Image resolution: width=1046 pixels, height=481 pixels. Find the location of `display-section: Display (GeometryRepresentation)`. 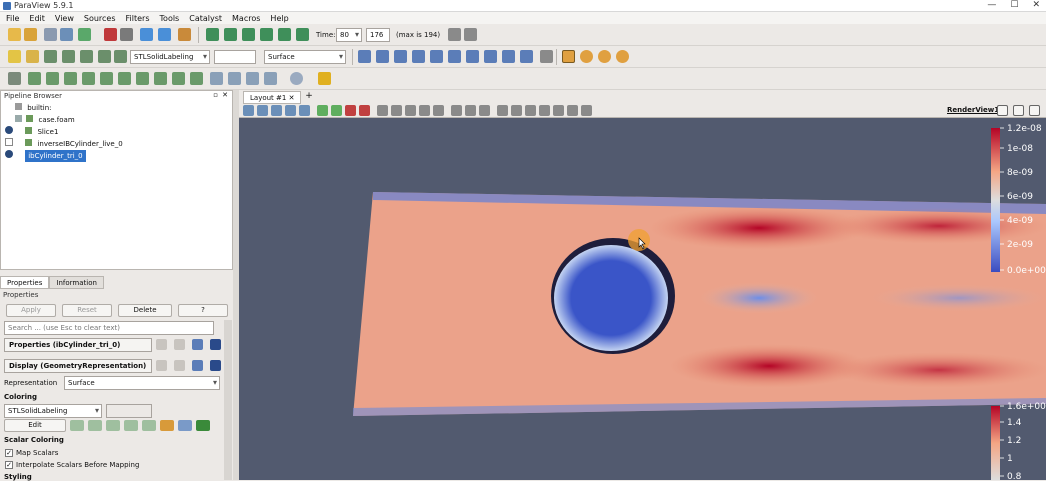

display-section: Display (GeometryRepresentation) is located at coordinates (78, 366).